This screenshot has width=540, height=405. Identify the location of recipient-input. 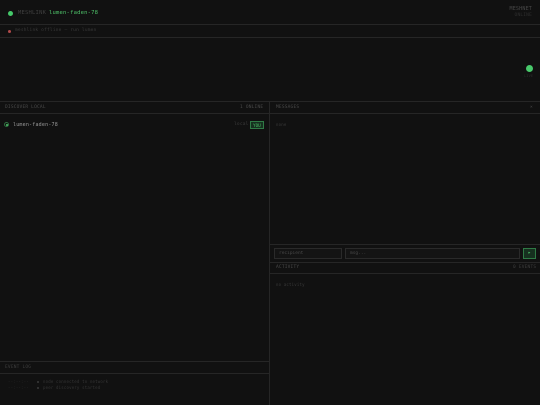
(308, 253).